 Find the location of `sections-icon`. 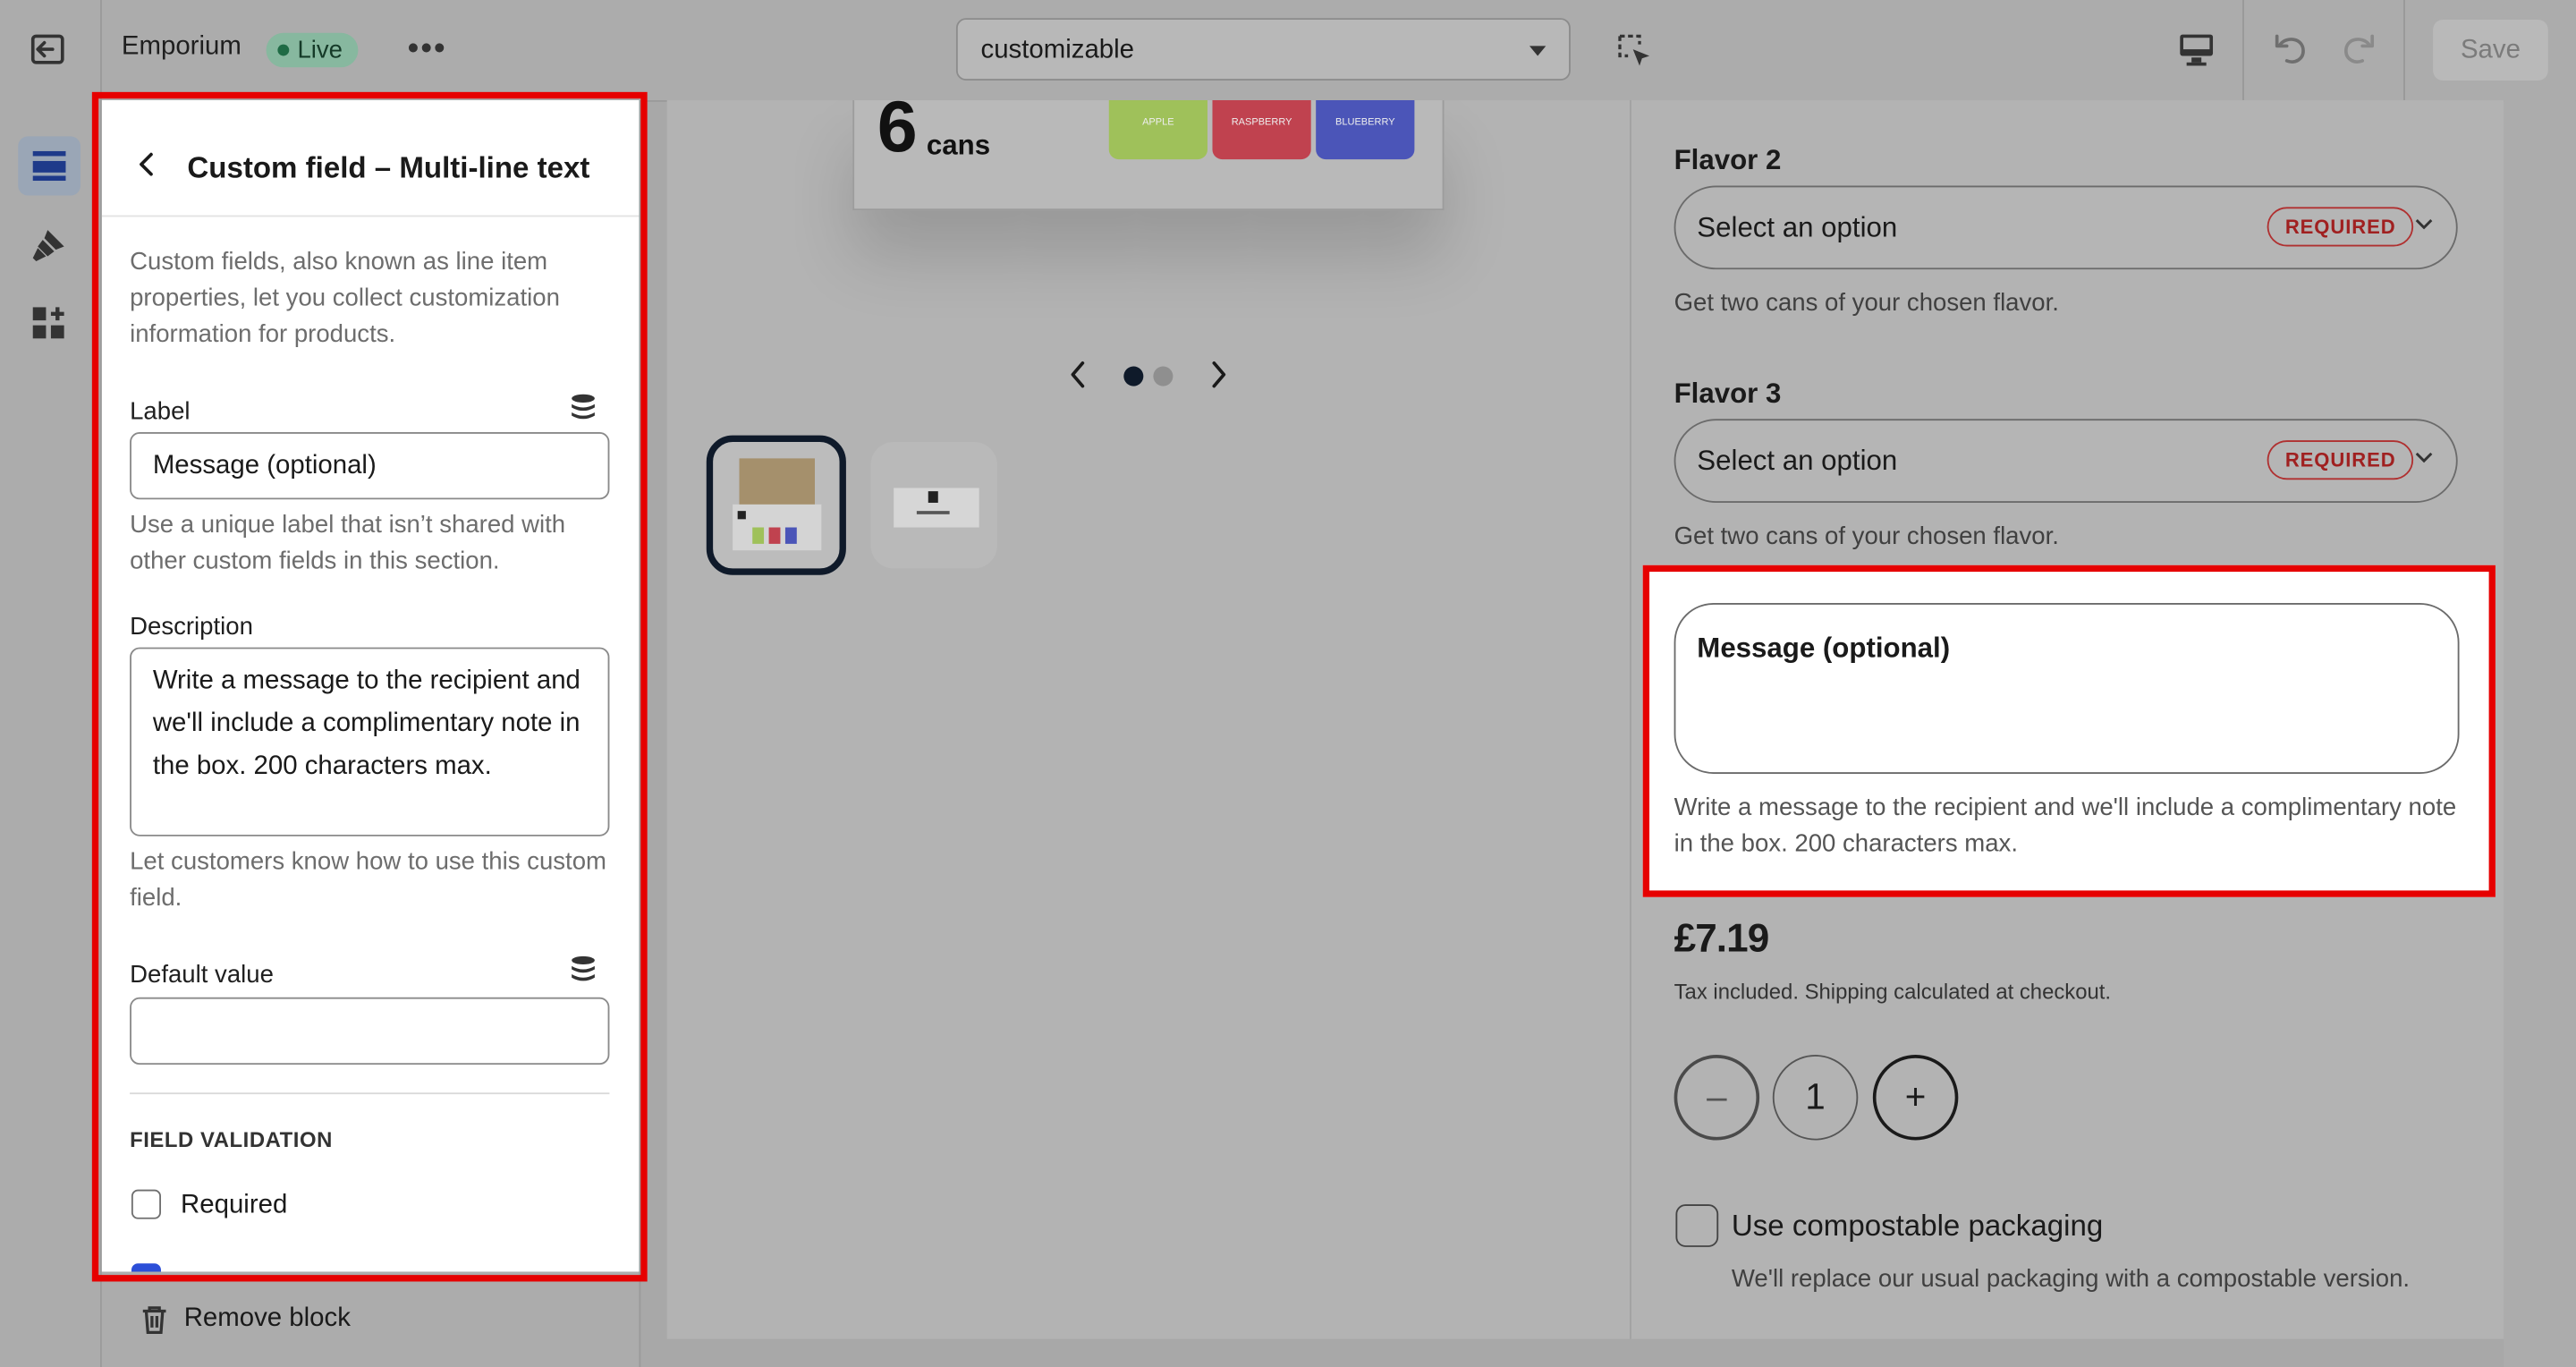

sections-icon is located at coordinates (49, 166).